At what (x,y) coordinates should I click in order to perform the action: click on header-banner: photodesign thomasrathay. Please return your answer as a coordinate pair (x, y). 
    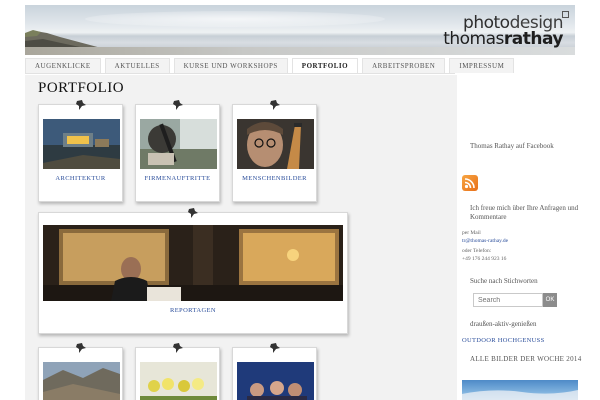
    Looking at the image, I should click on (300, 30).